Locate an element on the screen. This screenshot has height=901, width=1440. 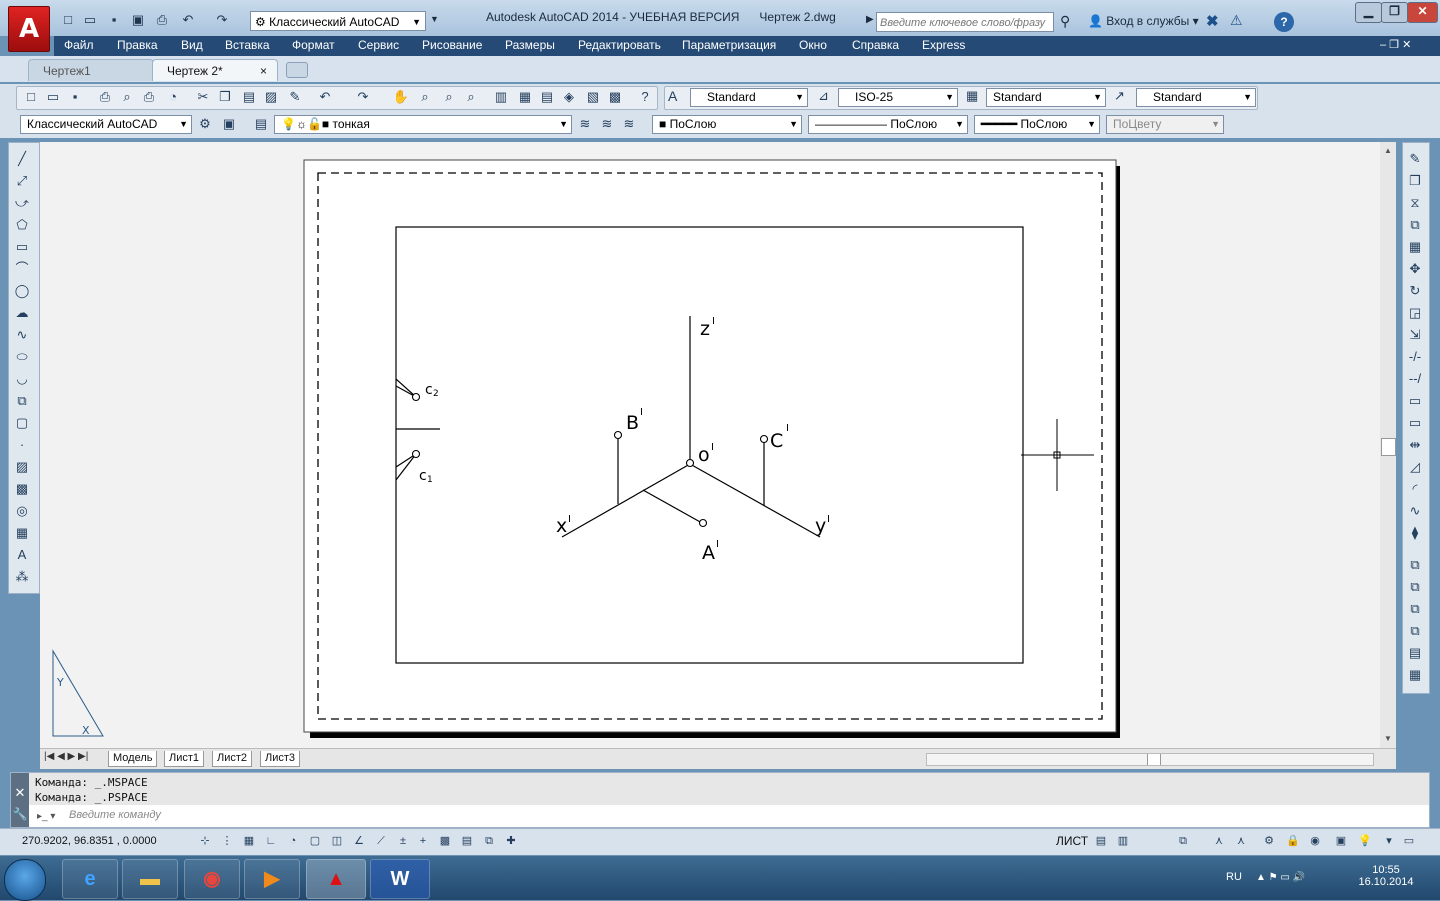
plotstyle-dropdown: ПоЦвету ▼ is located at coordinates (1165, 124).